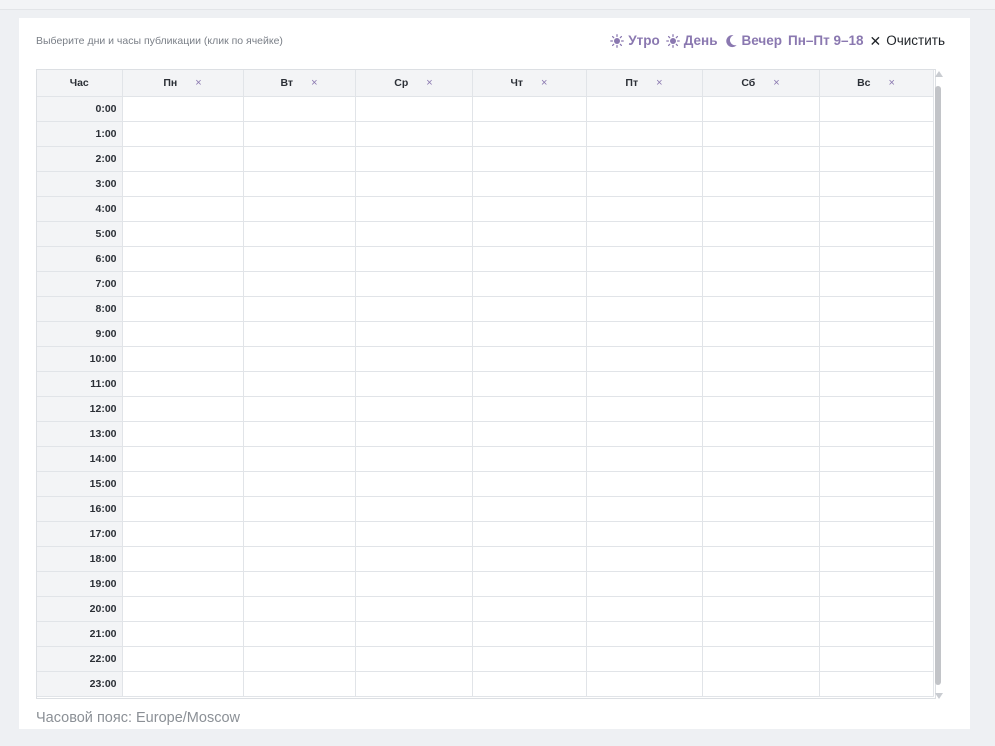  I want to click on vertical-scrollbar, so click(939, 384).